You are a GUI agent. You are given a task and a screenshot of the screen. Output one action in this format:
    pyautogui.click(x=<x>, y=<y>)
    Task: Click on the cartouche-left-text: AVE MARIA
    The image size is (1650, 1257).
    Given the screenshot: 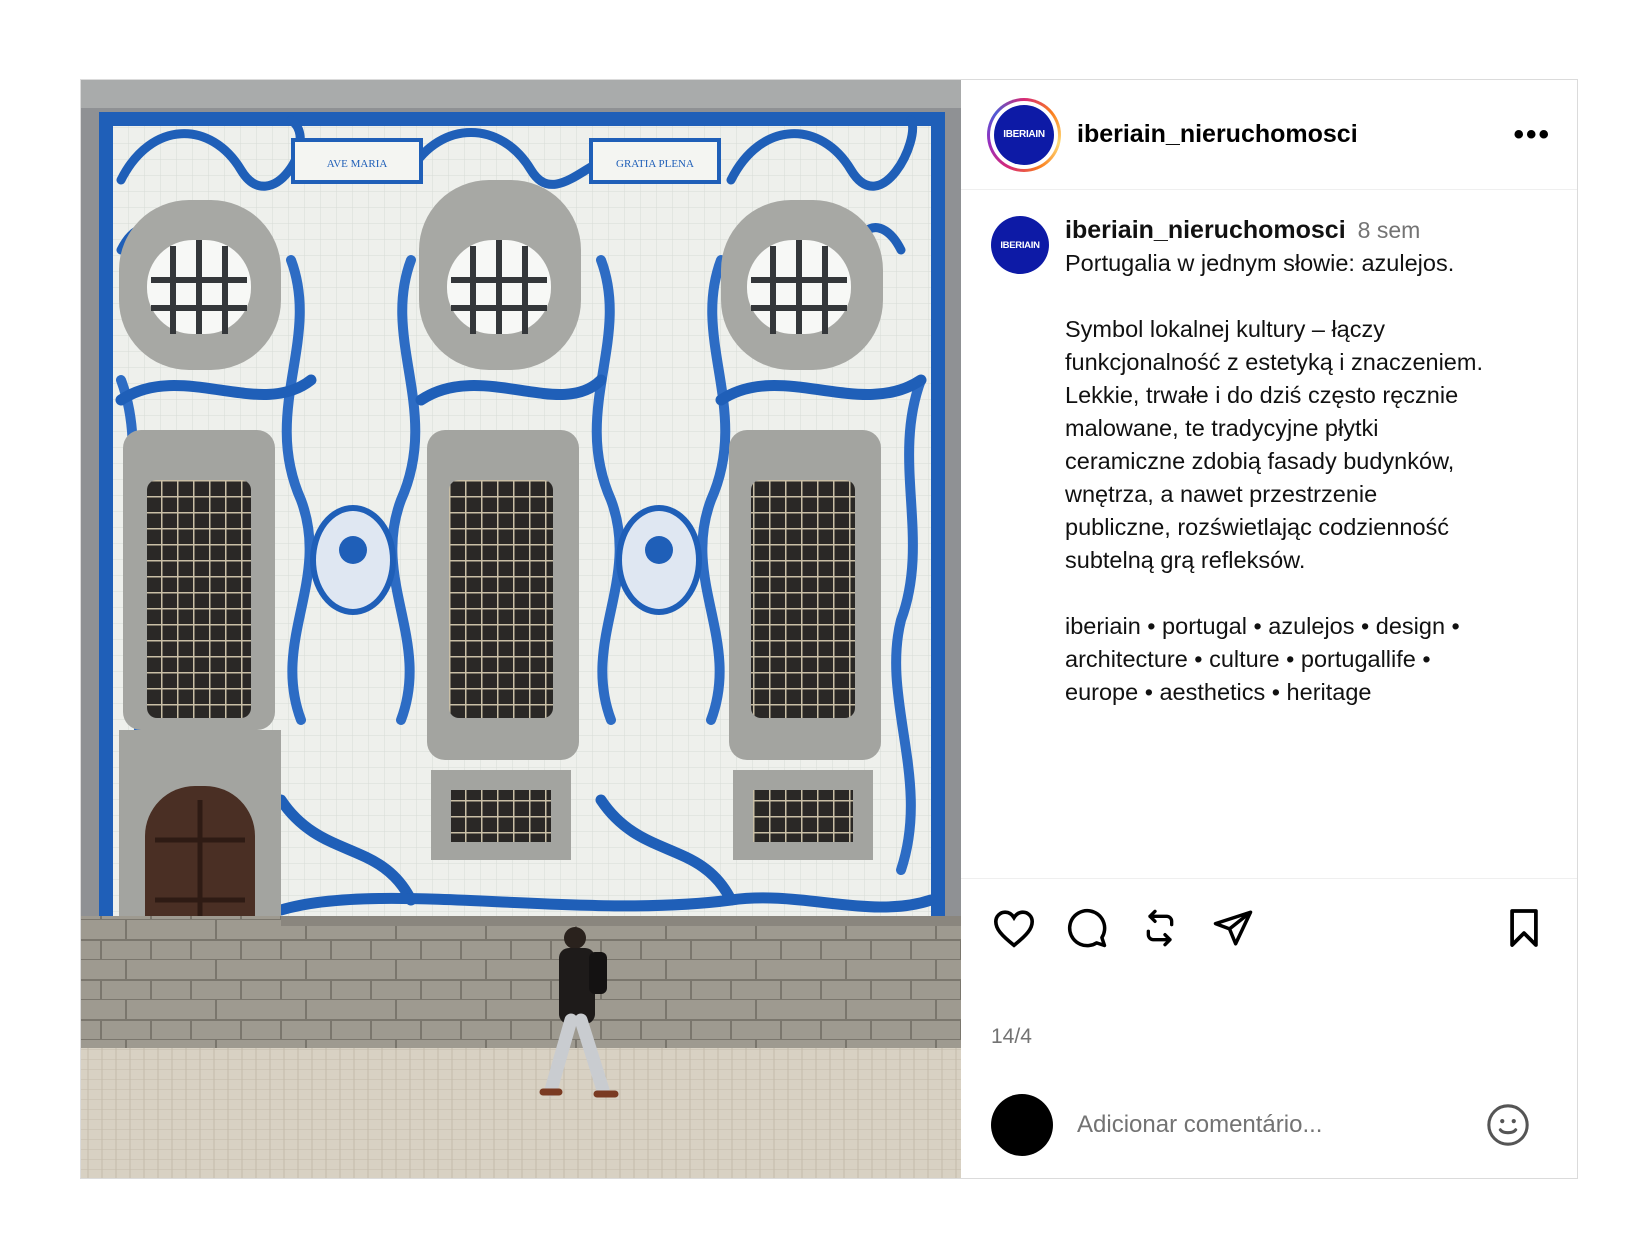 What is the action you would take?
    pyautogui.click(x=357, y=164)
    